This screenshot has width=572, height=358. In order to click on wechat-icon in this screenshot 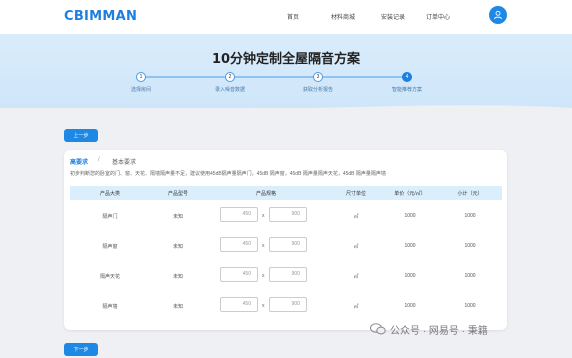, I will do `click(378, 329)`.